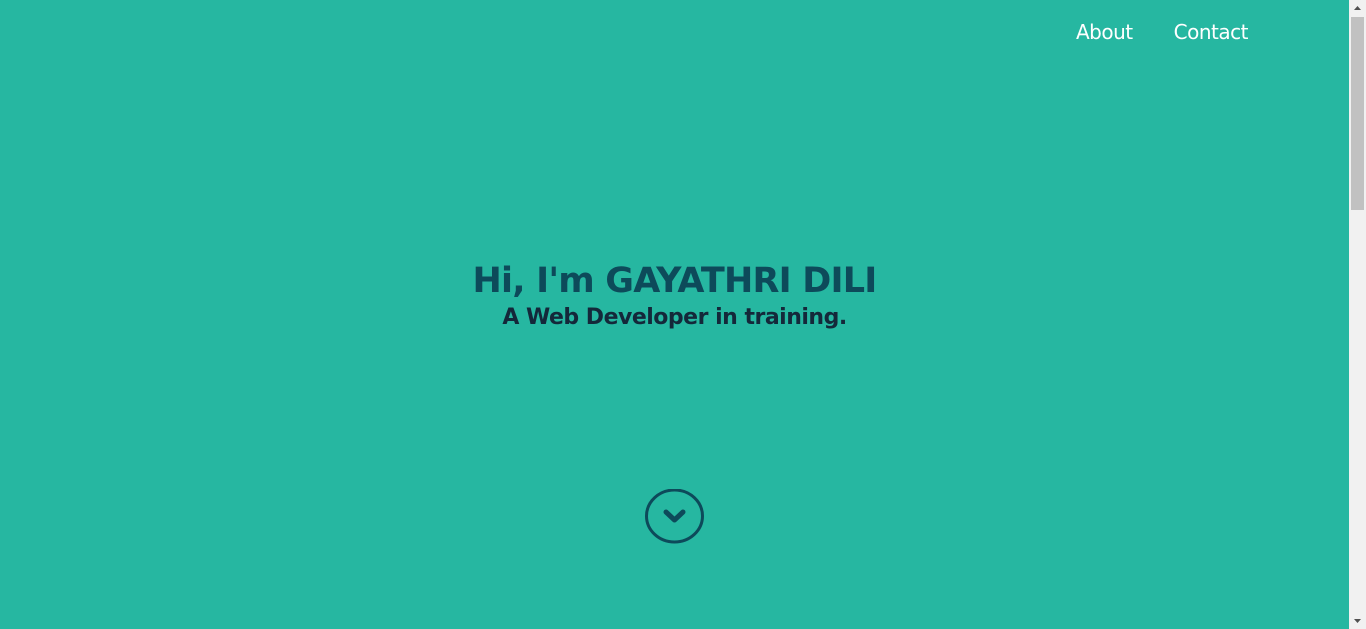  What do you see at coordinates (1104, 32) in the screenshot?
I see `nav-link-about: About` at bounding box center [1104, 32].